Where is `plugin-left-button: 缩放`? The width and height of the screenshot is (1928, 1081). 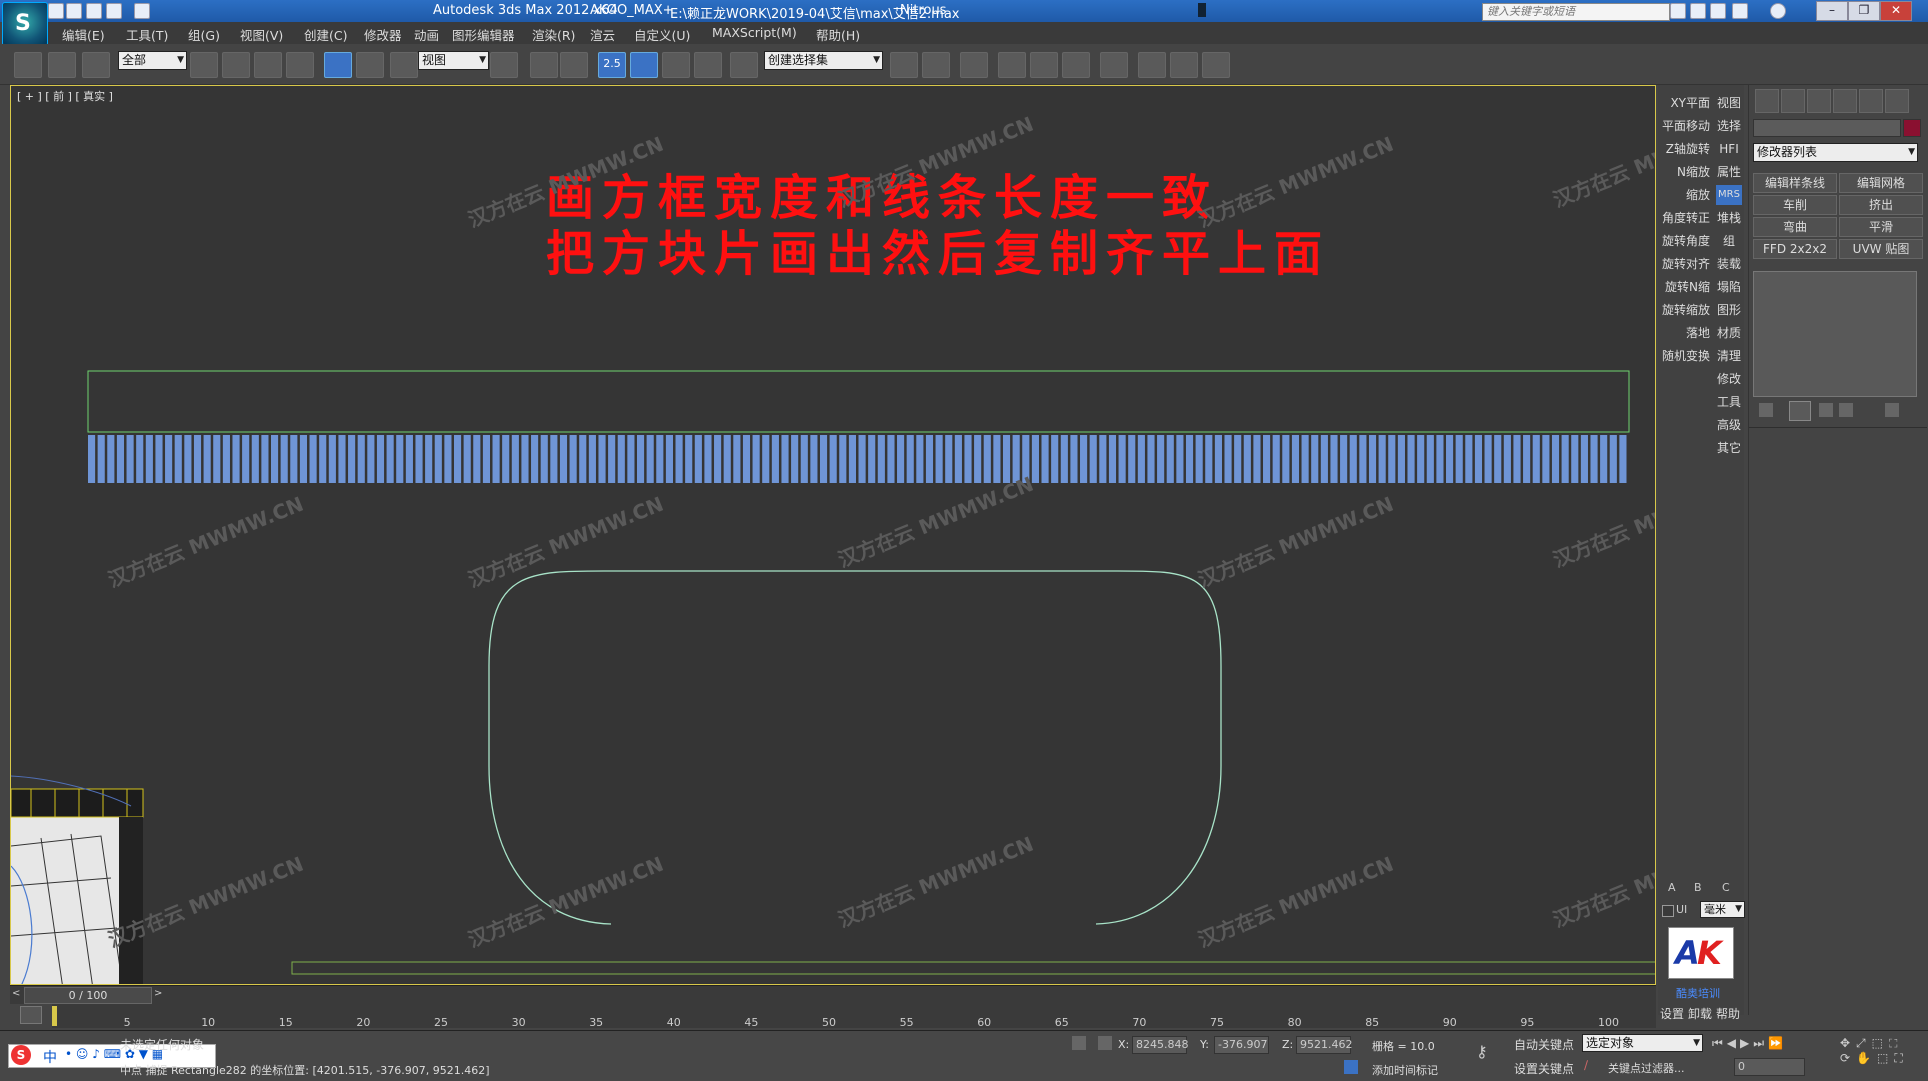 plugin-left-button: 缩放 is located at coordinates (1684, 195).